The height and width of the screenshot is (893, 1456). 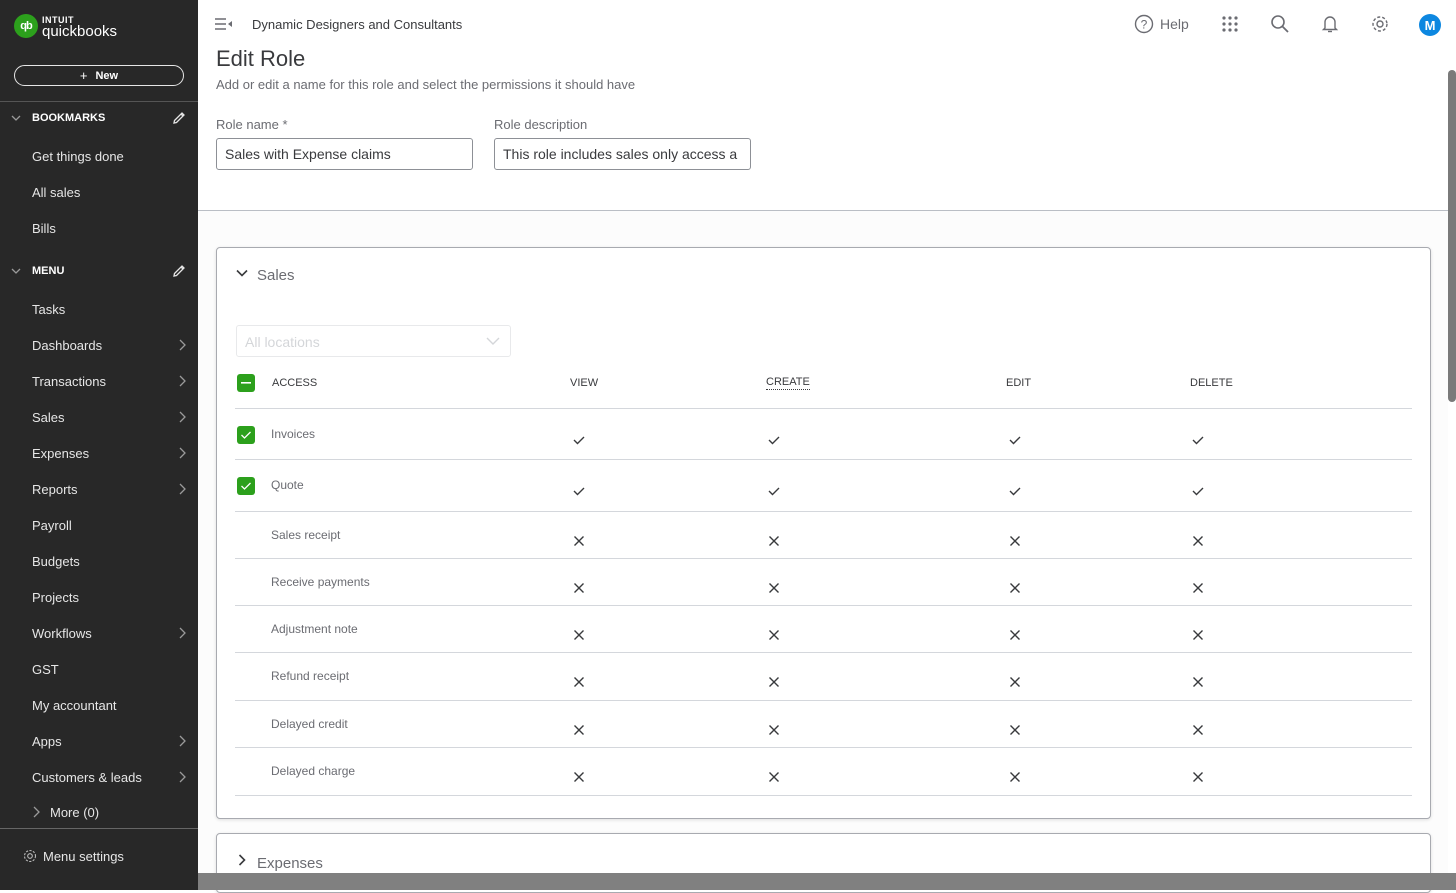 What do you see at coordinates (99, 118) in the screenshot?
I see `bookmarks-section-header: BOOKMARKS` at bounding box center [99, 118].